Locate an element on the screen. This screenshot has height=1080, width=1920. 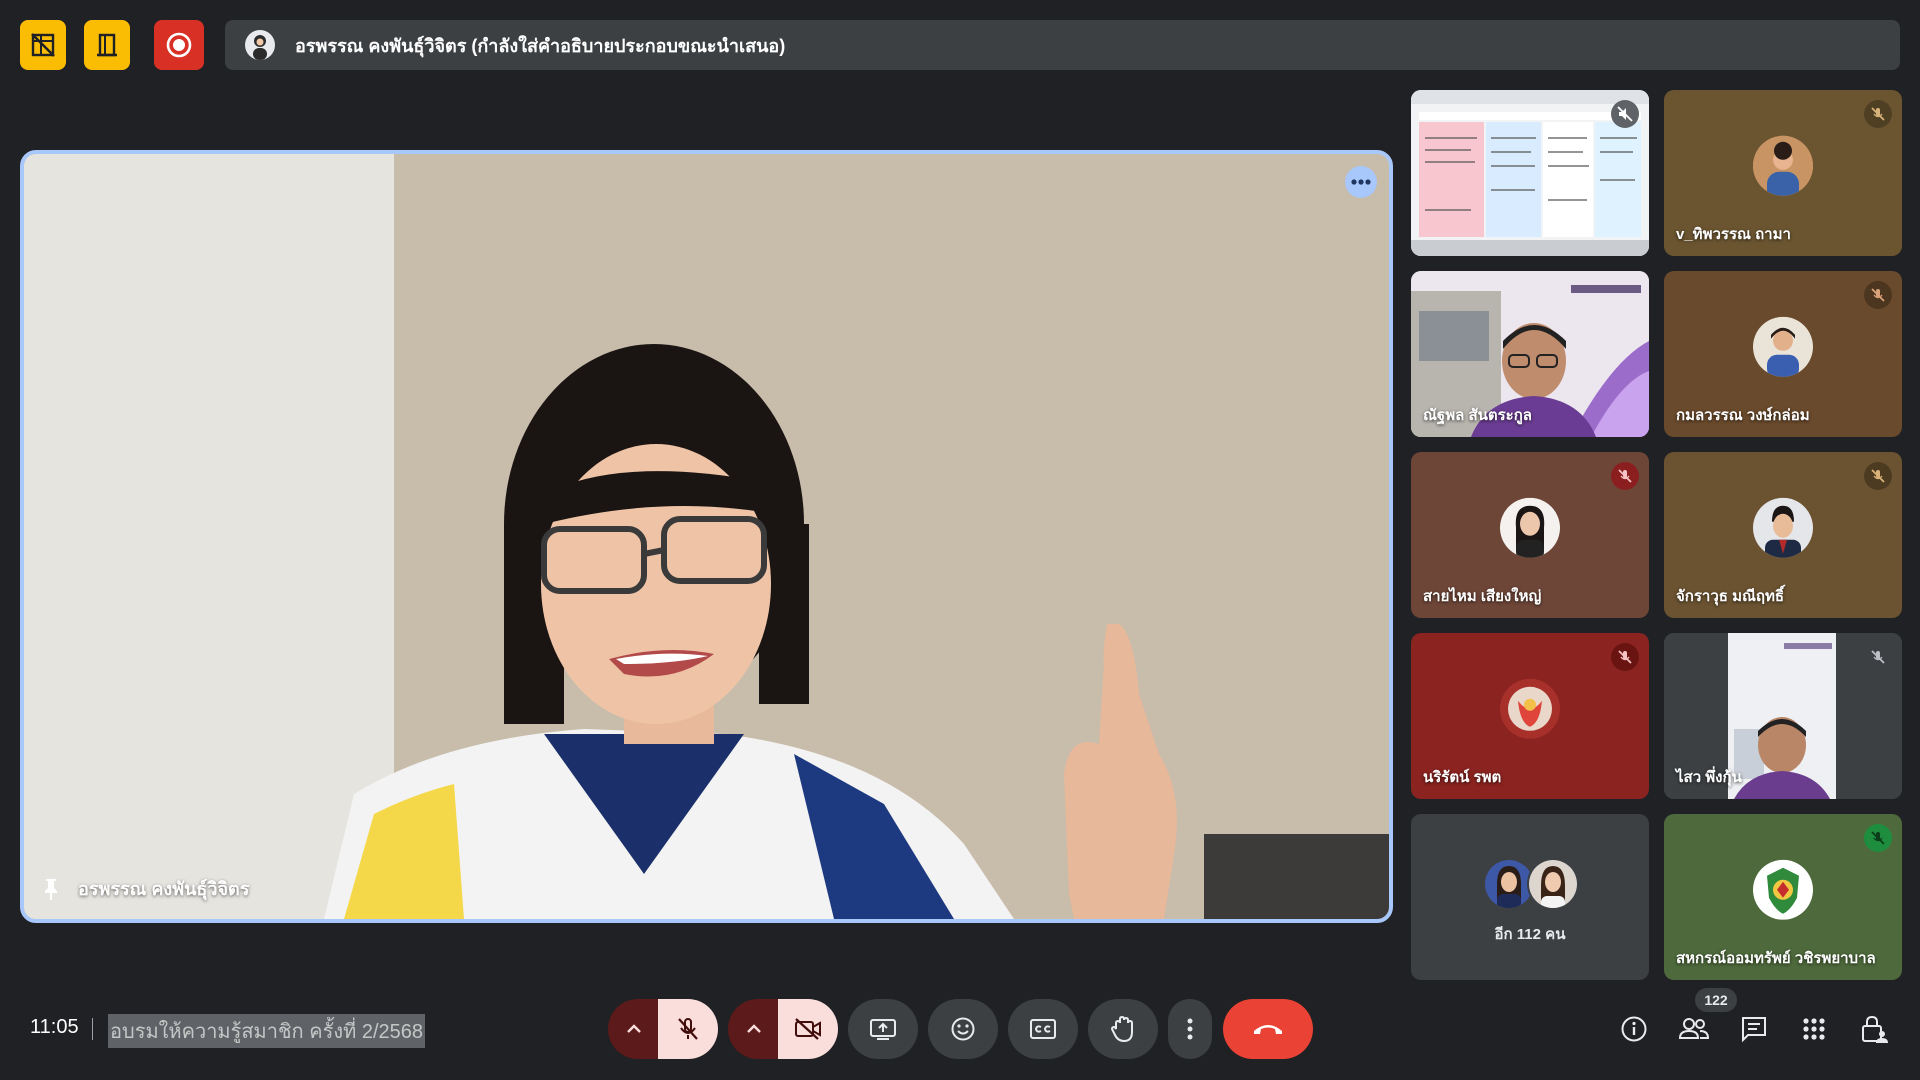
record-icon is located at coordinates (179, 45).